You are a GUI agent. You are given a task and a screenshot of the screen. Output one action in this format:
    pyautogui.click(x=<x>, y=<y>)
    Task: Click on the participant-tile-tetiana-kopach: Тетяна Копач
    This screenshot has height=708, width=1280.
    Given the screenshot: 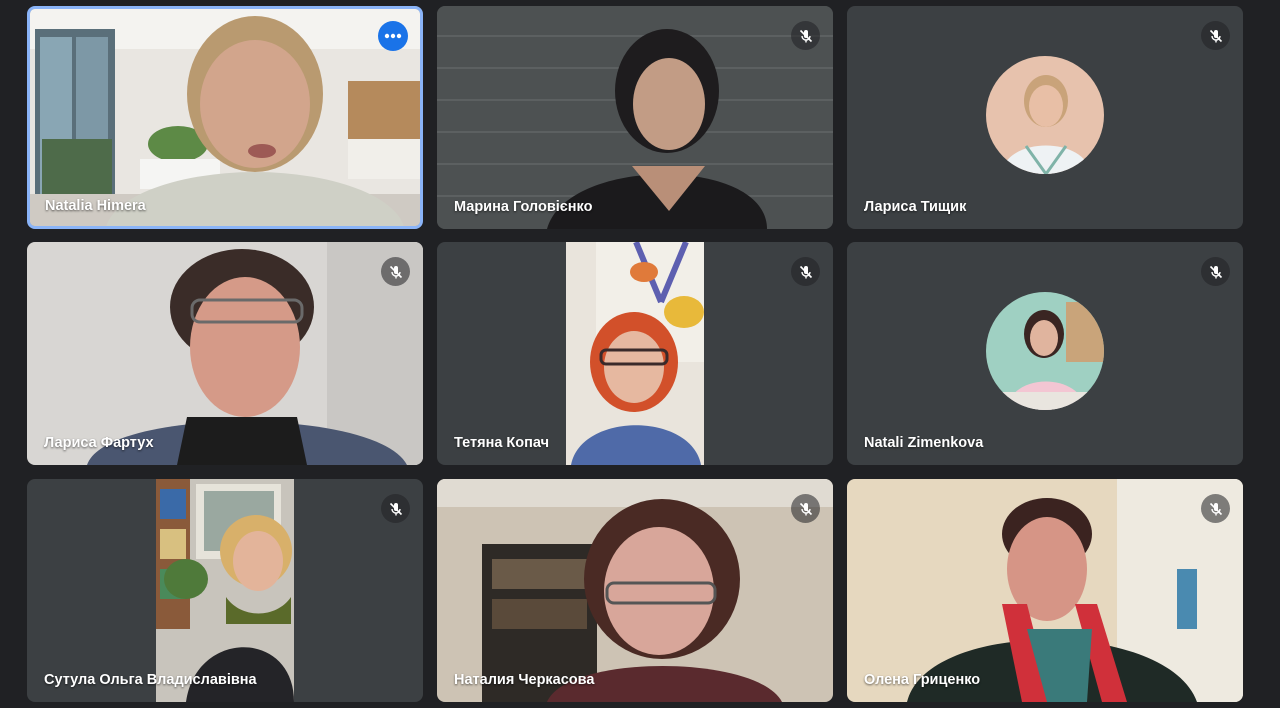 What is the action you would take?
    pyautogui.click(x=635, y=353)
    